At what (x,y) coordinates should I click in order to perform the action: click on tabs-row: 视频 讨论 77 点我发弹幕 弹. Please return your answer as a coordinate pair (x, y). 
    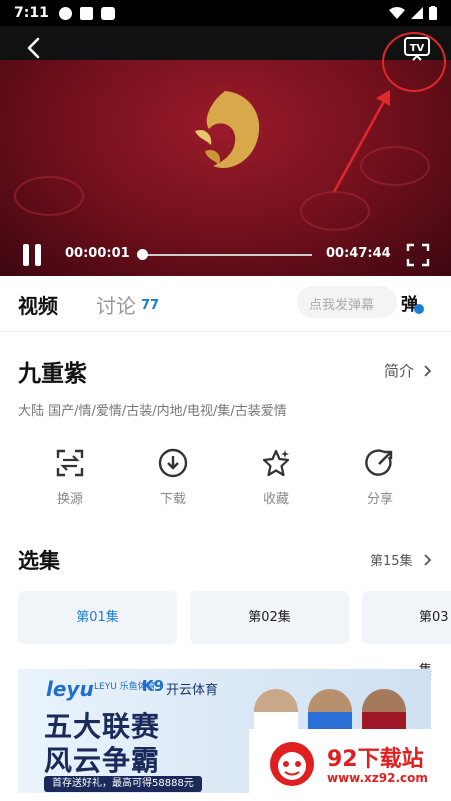
    Looking at the image, I should click on (225, 304).